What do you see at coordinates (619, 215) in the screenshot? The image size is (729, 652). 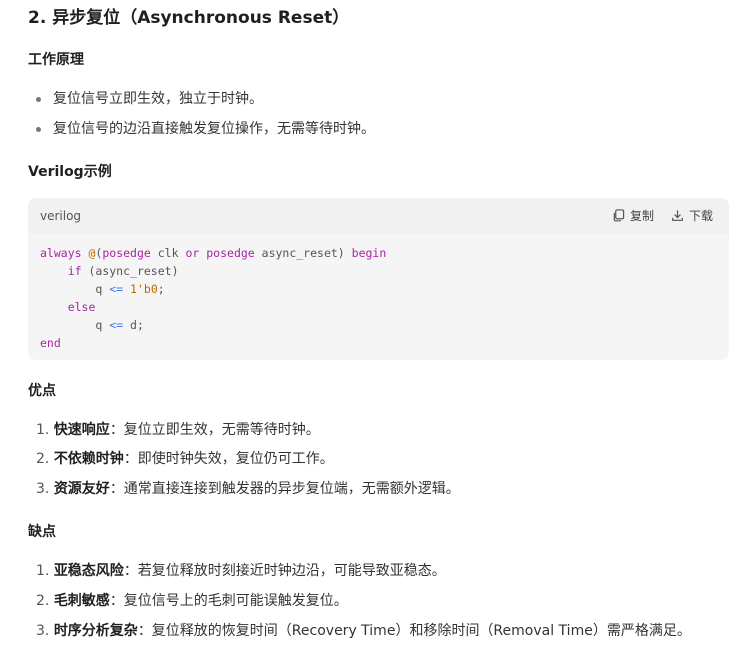 I see `copy-icon` at bounding box center [619, 215].